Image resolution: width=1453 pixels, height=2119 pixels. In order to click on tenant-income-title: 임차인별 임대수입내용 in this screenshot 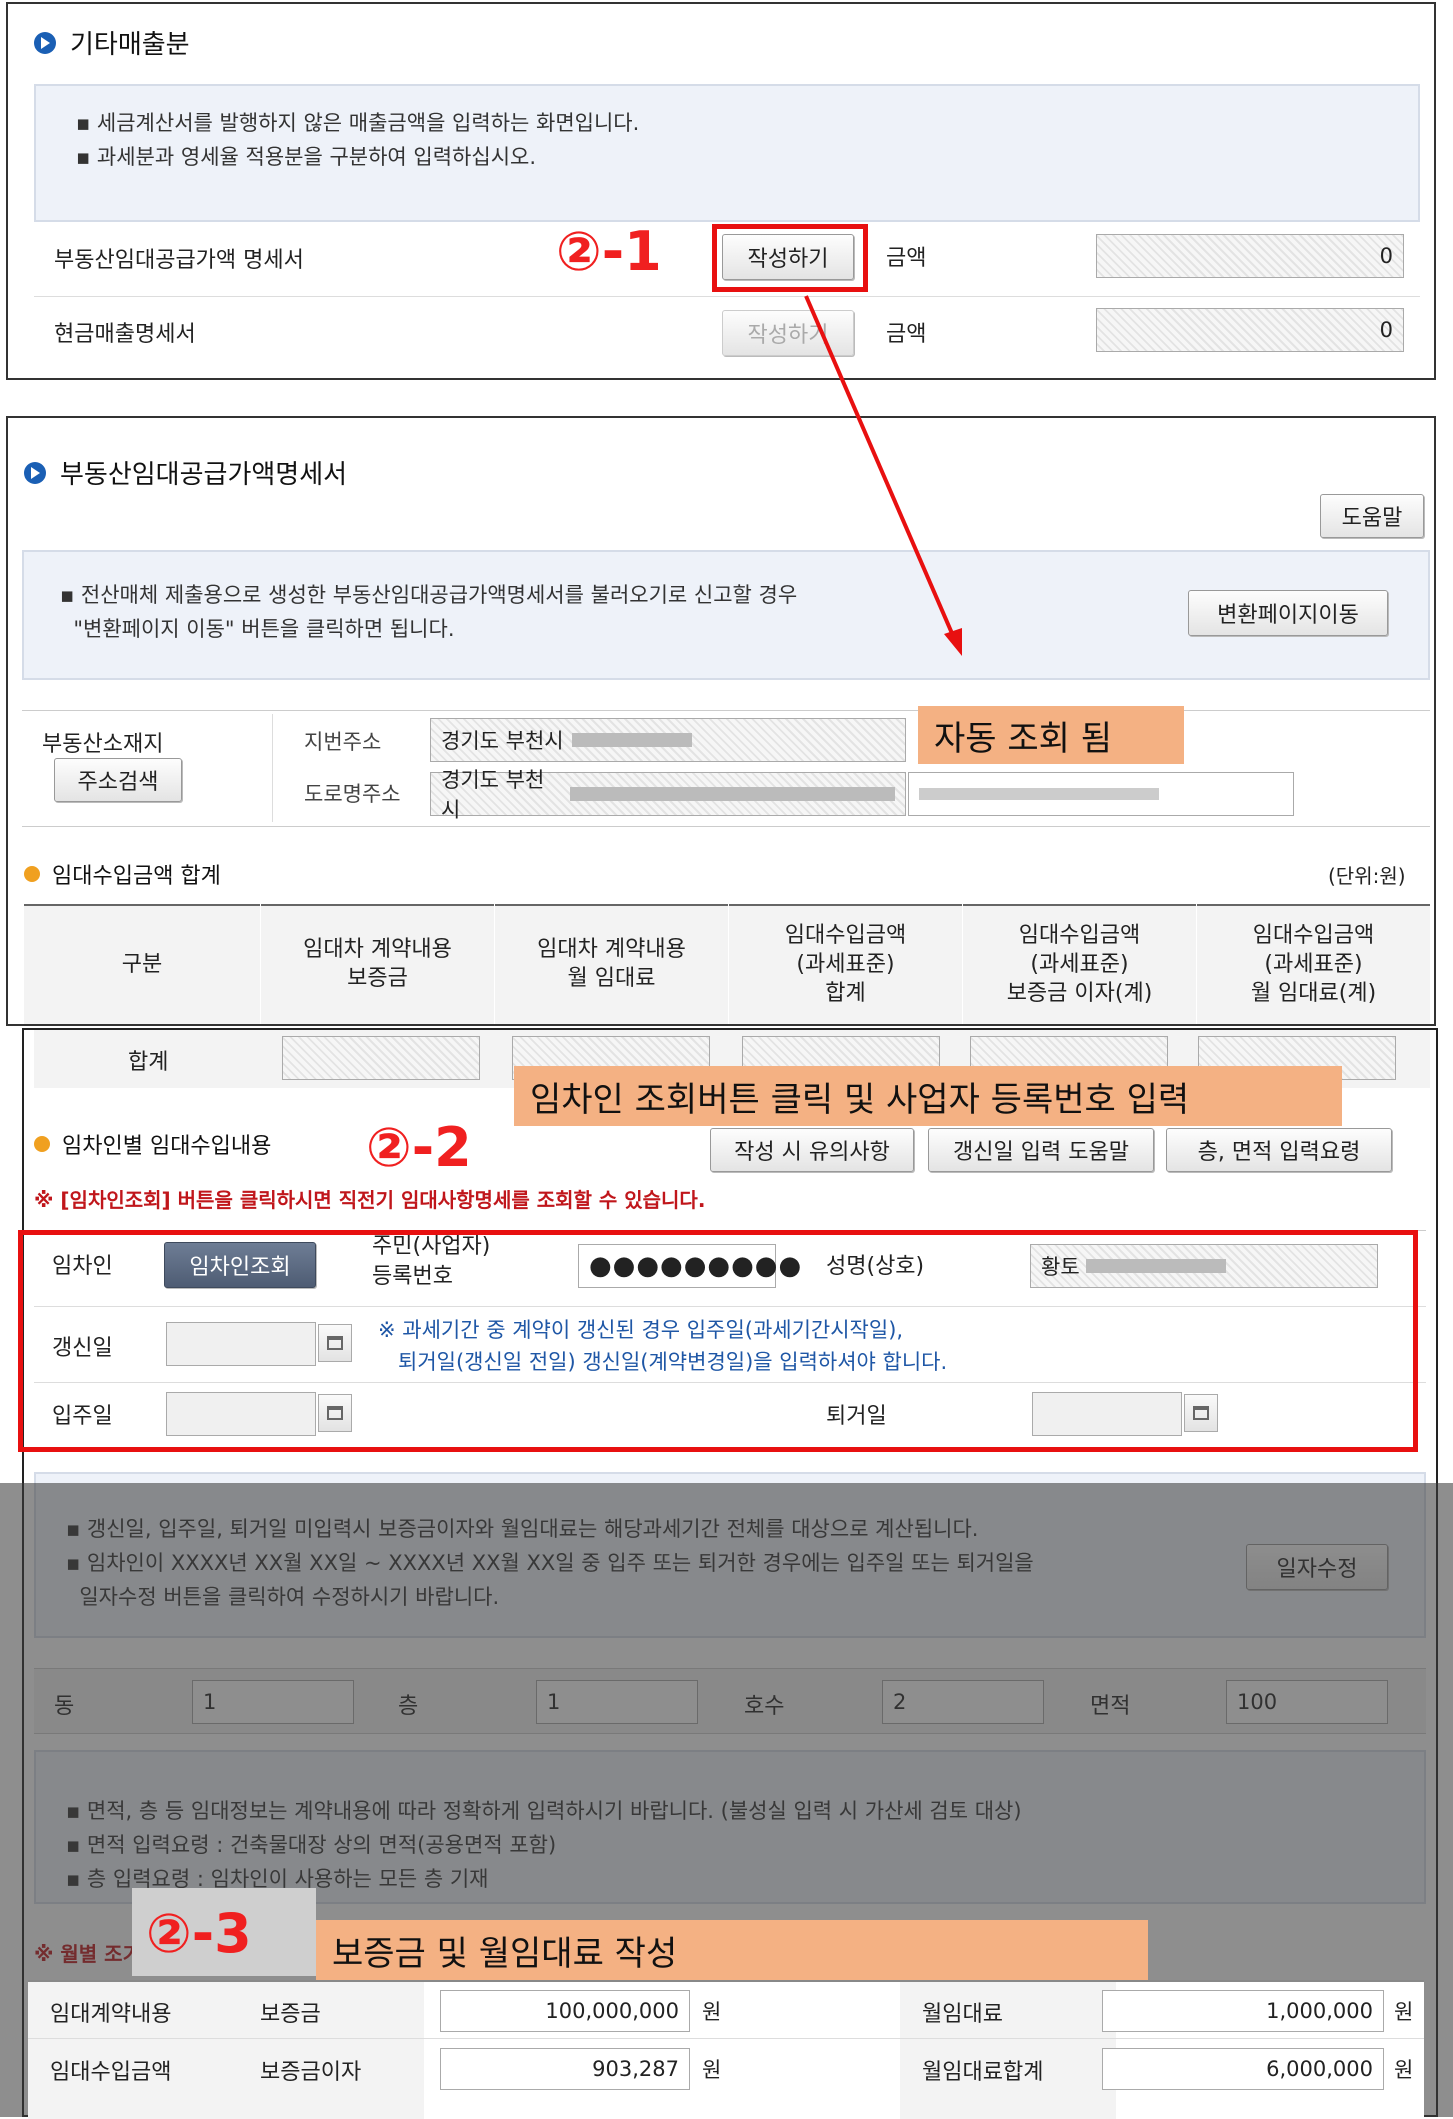, I will do `click(152, 1144)`.